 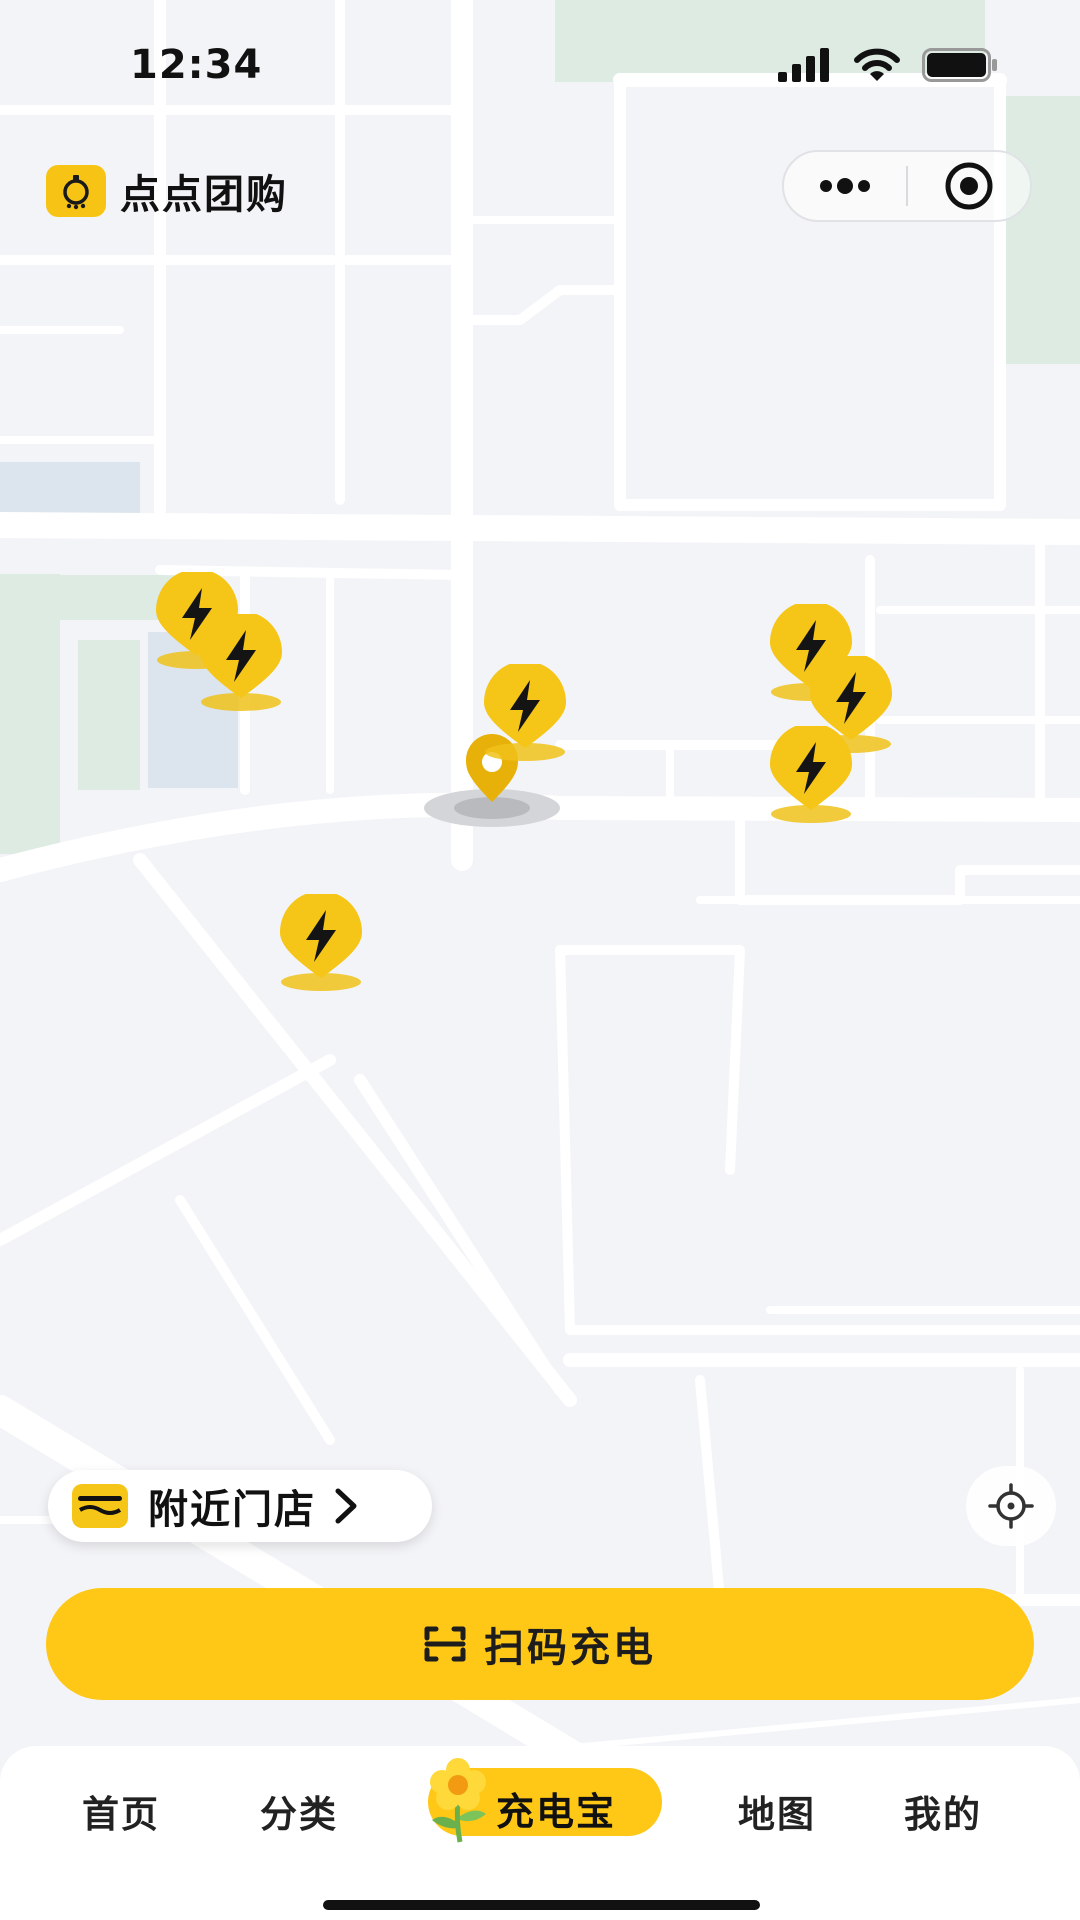 I want to click on app-name: 点点团购, so click(x=204, y=195).